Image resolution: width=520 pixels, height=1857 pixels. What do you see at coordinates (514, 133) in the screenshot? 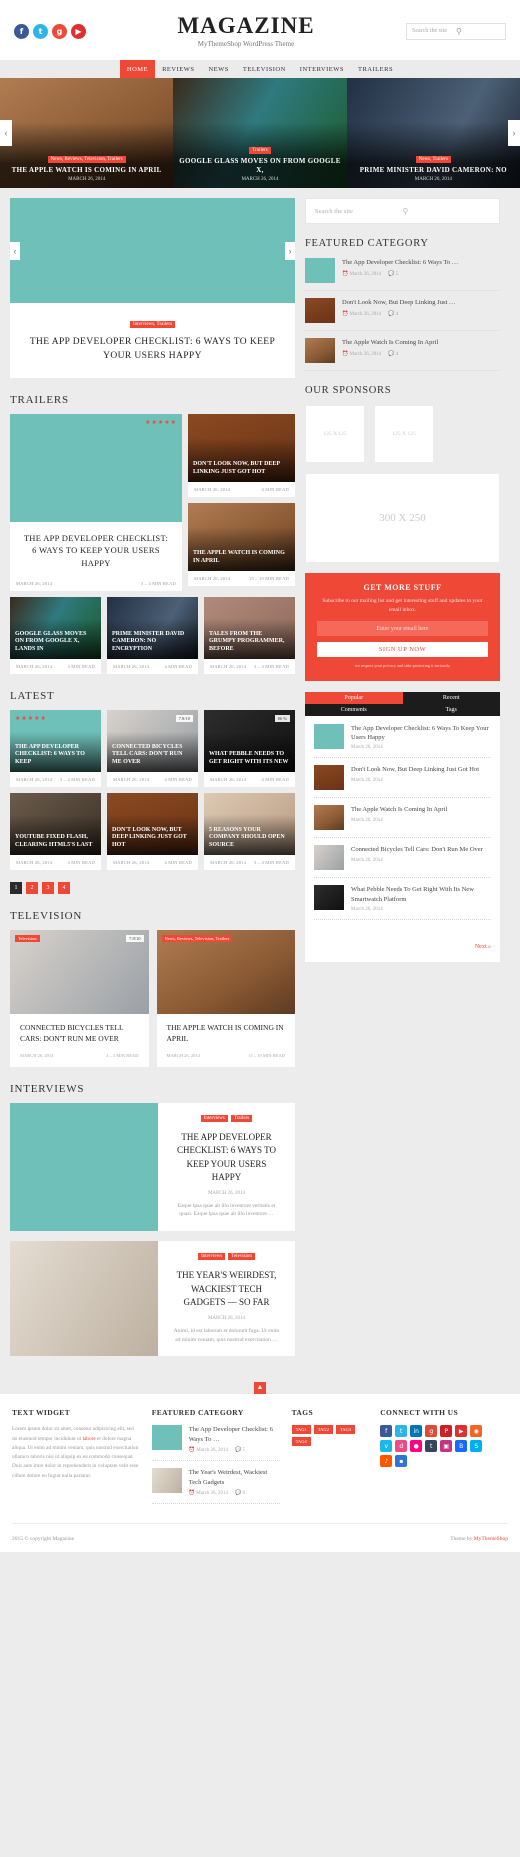
I see `slider-next-button: ›` at bounding box center [514, 133].